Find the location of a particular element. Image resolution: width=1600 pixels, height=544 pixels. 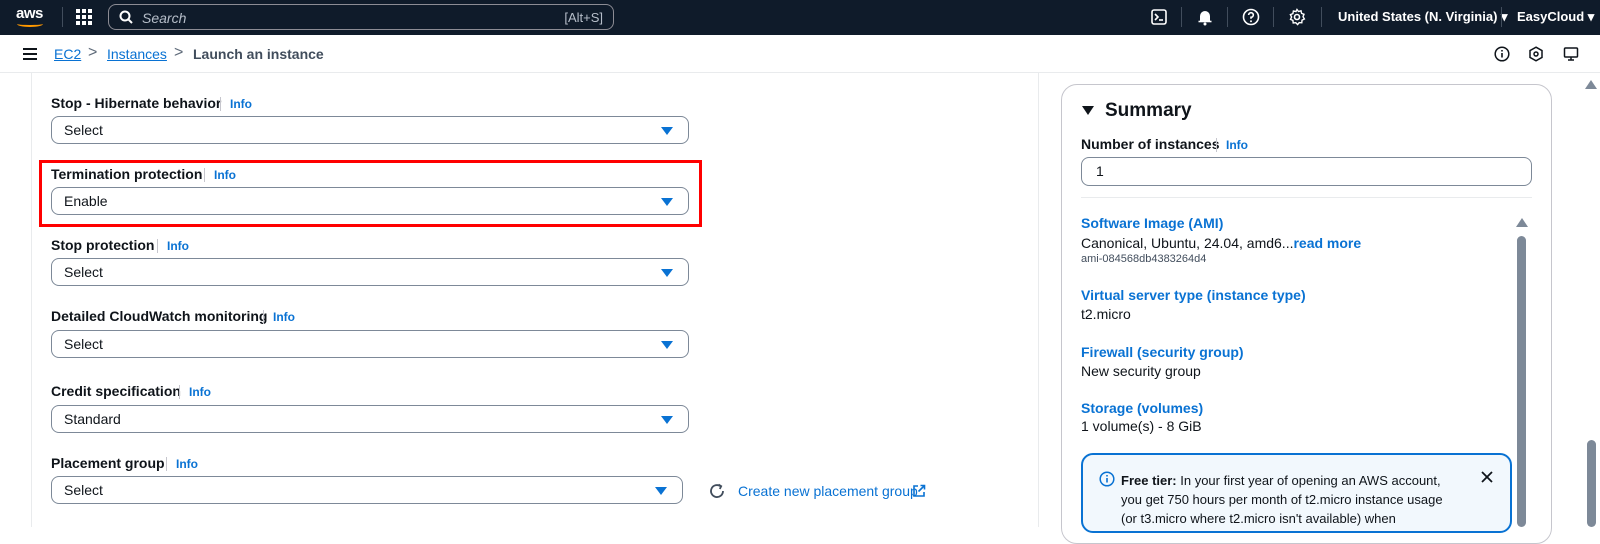

help-icon is located at coordinates (1251, 17).